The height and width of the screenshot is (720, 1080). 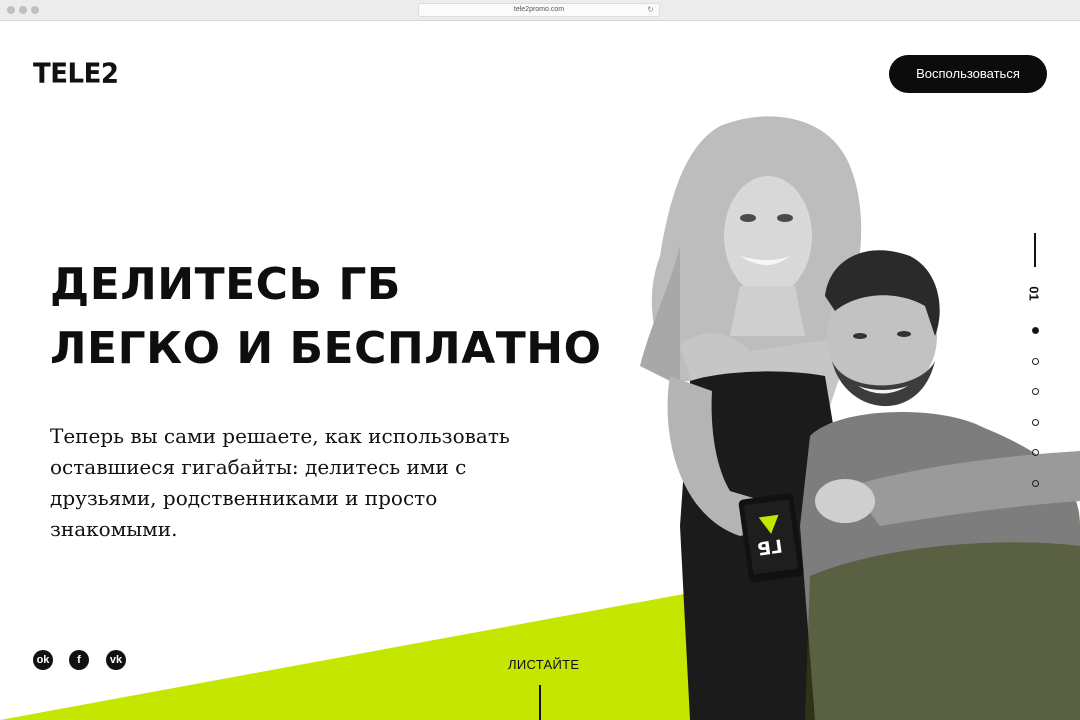 What do you see at coordinates (225, 284) in the screenshot?
I see `headline-line-1: ДЕЛИТЕСЬ ГБ` at bounding box center [225, 284].